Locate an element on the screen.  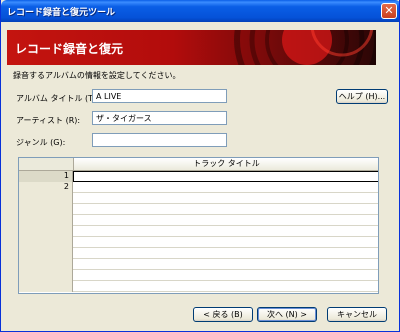
row-number: 1 is located at coordinates (46, 176).